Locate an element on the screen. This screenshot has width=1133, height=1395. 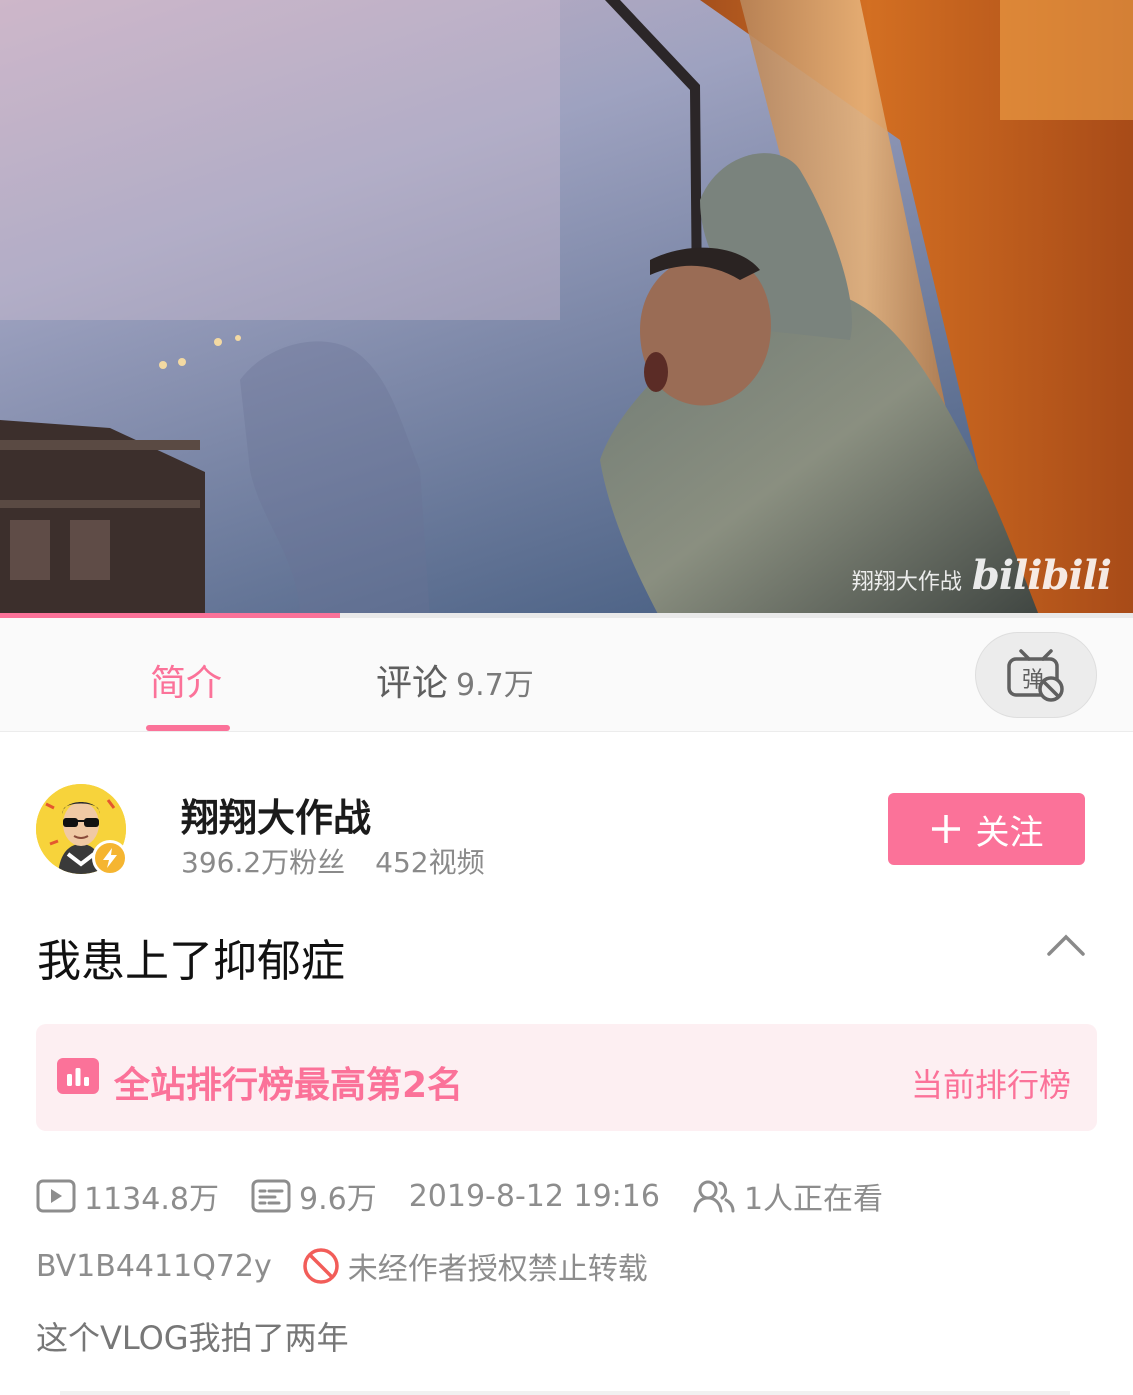
follow-button: 关注 is located at coordinates (986, 829).